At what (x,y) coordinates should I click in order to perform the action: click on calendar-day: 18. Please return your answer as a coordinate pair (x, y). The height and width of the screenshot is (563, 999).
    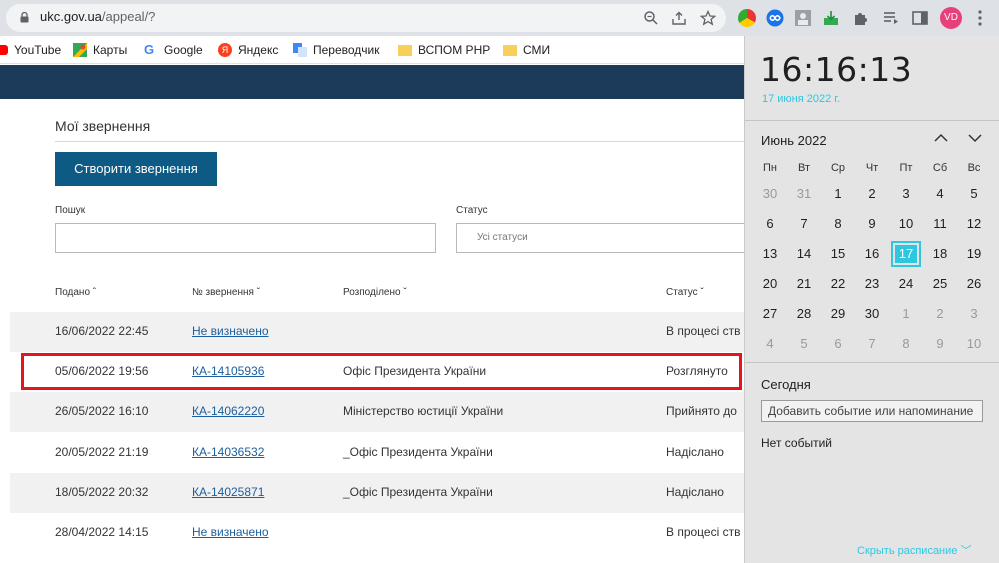
    Looking at the image, I should click on (940, 254).